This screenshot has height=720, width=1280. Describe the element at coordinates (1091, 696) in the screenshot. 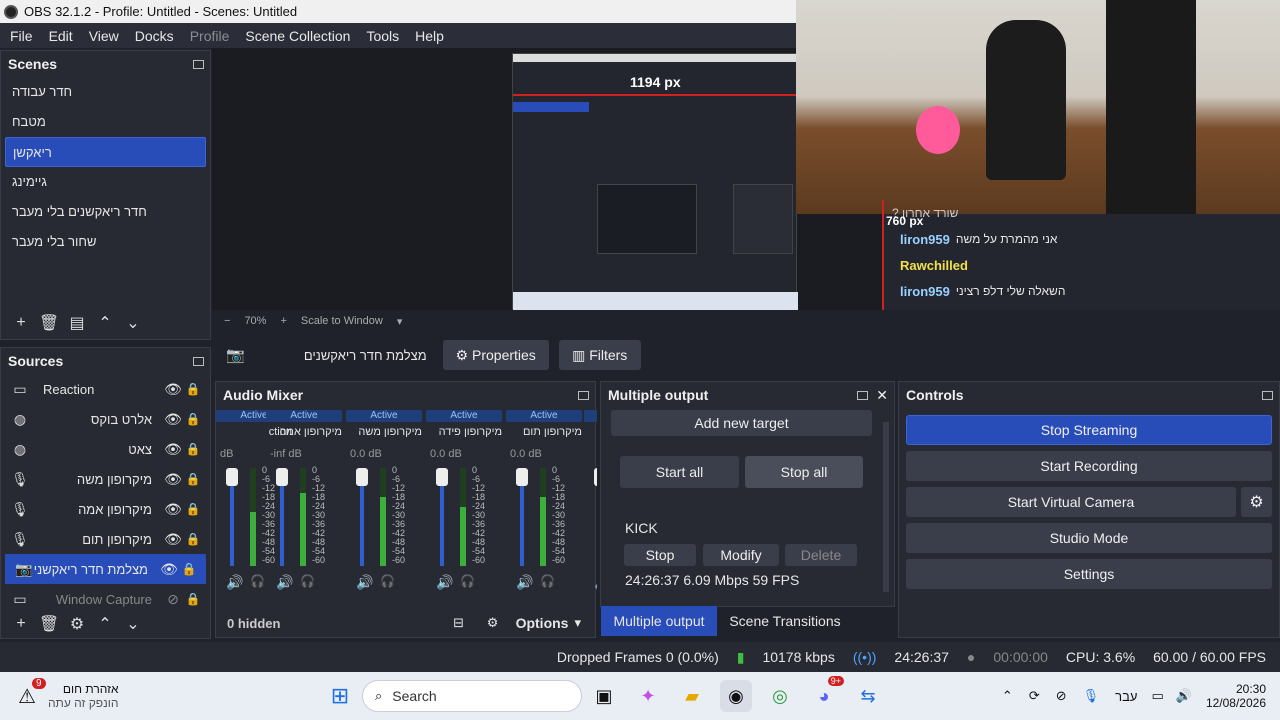

I see `microphone-icon: 🎙` at that location.